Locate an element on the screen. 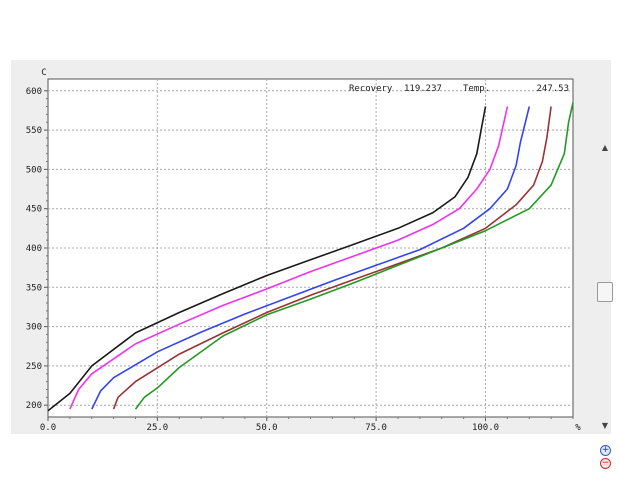 The width and height of the screenshot is (620, 499). zoom-in-icon: + is located at coordinates (605, 450).